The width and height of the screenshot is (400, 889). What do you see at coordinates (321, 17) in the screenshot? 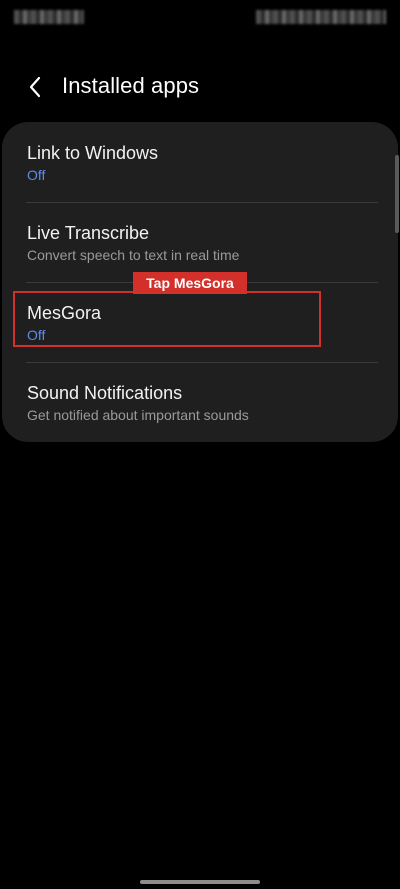
I see `status-bar-right-blurred` at bounding box center [321, 17].